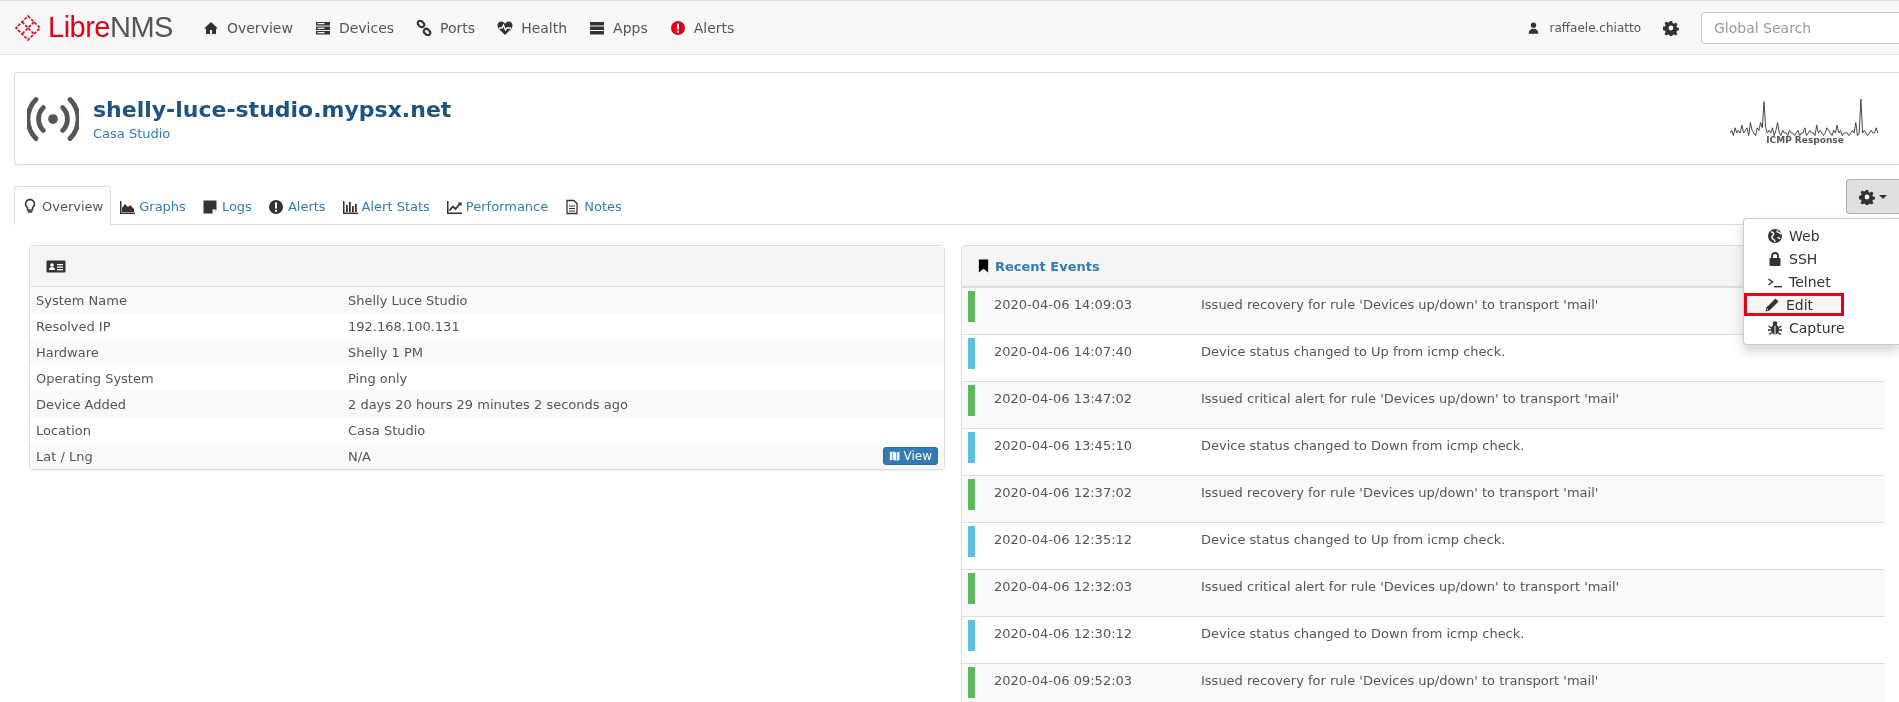  I want to click on event-time: 2020-04-06 14:09:03, so click(1063, 304).